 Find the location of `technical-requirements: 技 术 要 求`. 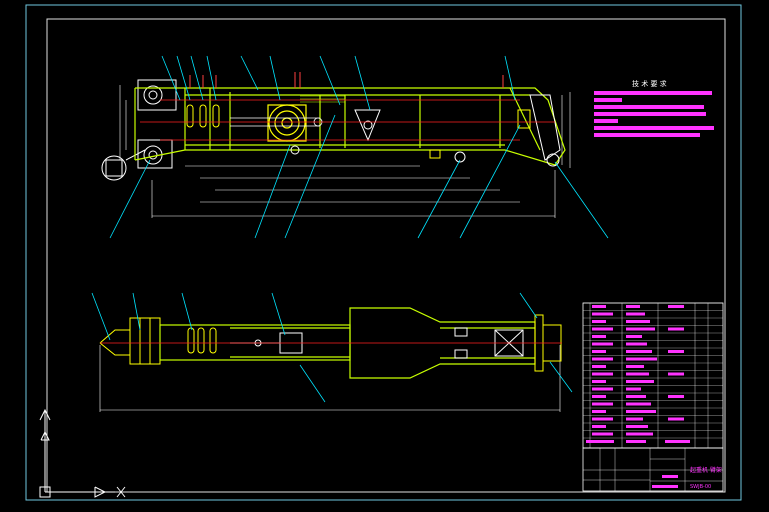

technical-requirements: 技 术 要 求 is located at coordinates (654, 108).